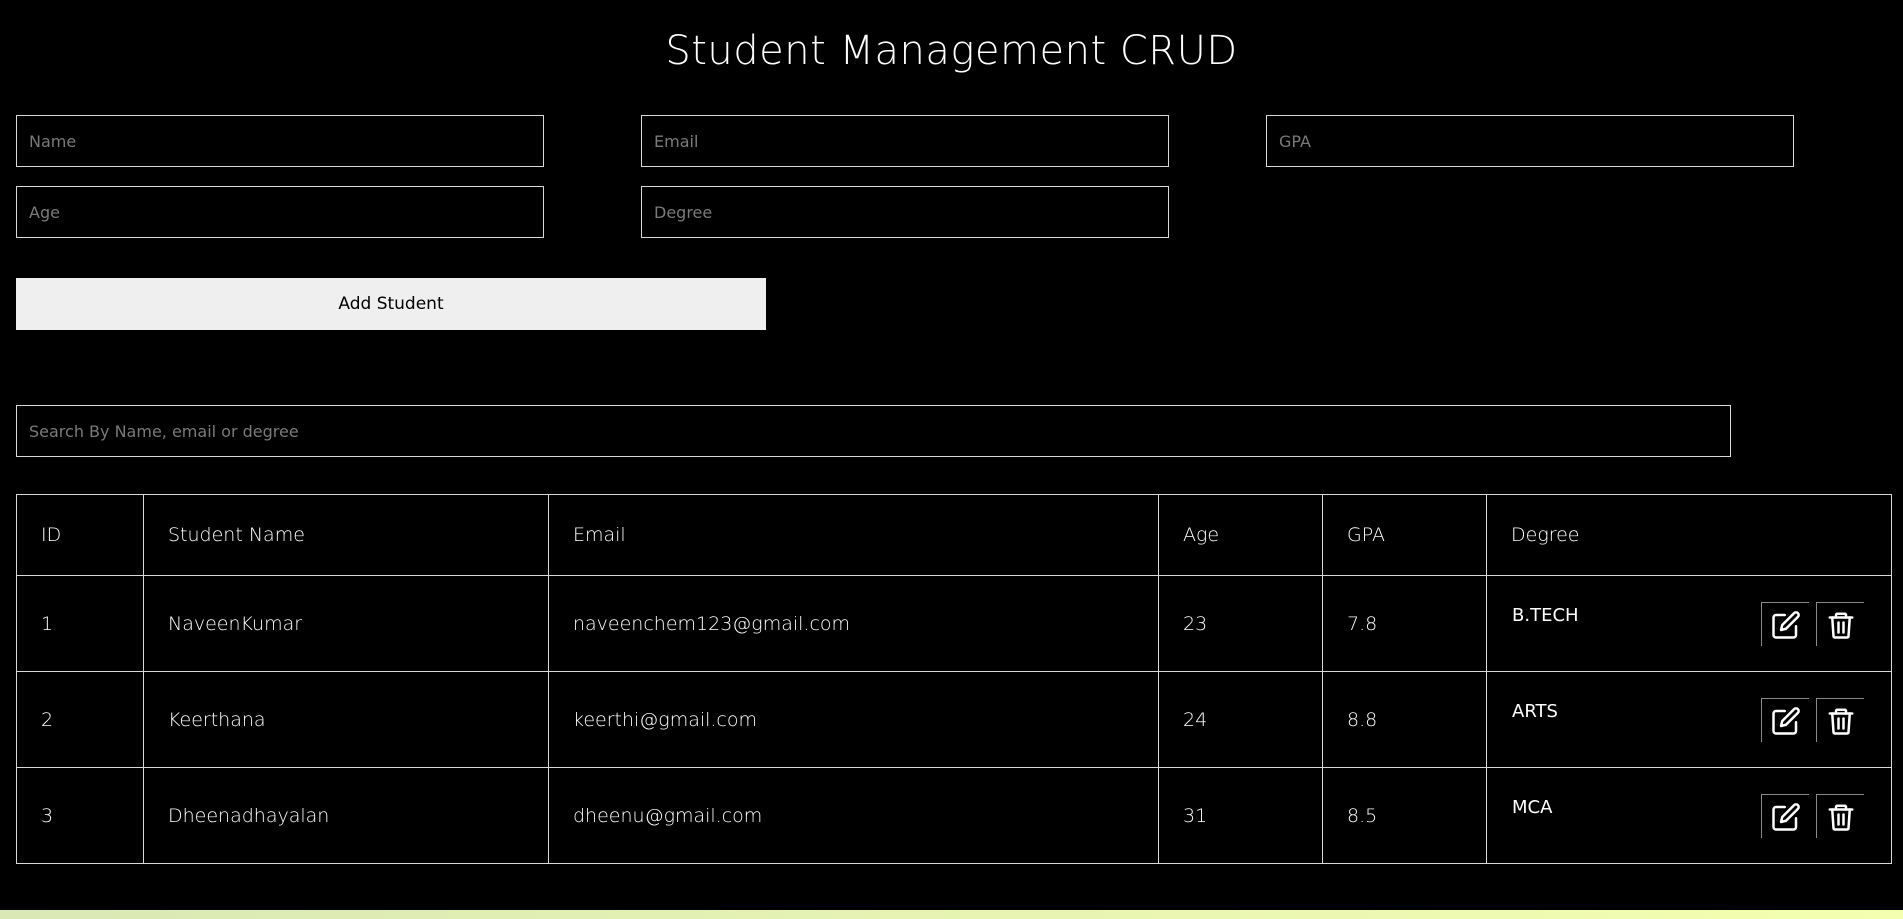 The image size is (1903, 919). Describe the element at coordinates (1545, 615) in the screenshot. I see `degree-value: B.TECH` at that location.